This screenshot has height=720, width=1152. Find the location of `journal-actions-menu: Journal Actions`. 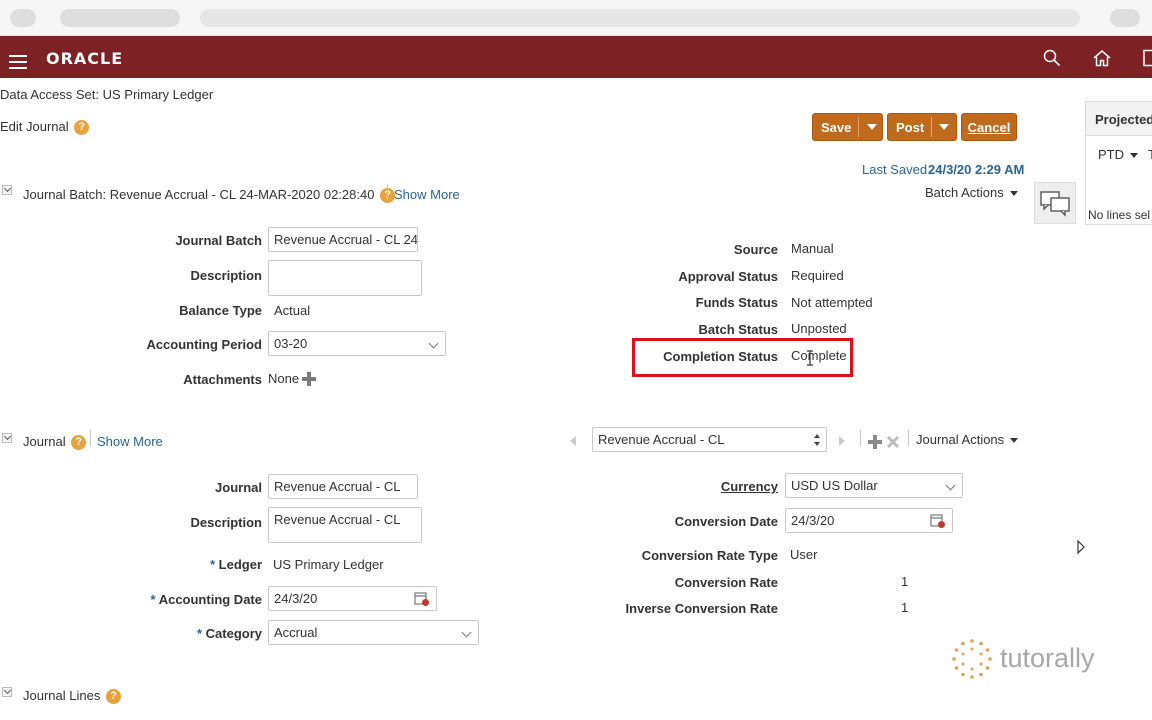

journal-actions-menu: Journal Actions is located at coordinates (967, 439).